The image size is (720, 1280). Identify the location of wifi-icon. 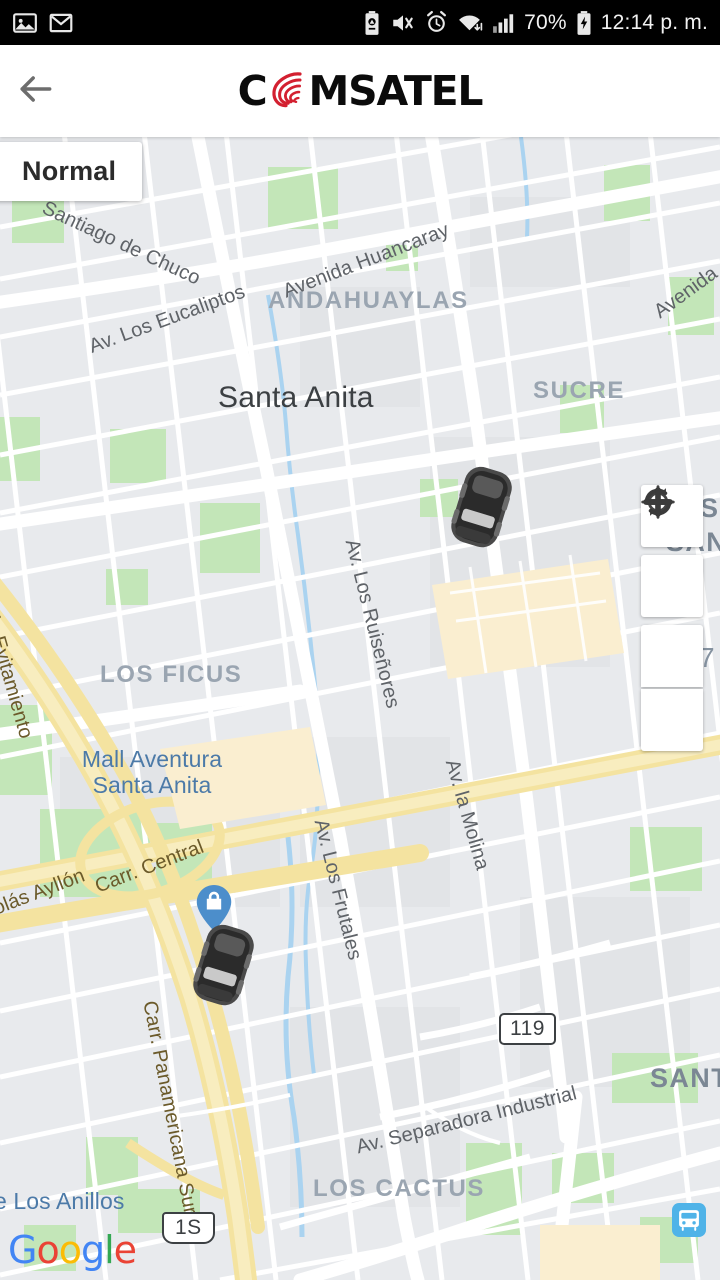
(470, 22).